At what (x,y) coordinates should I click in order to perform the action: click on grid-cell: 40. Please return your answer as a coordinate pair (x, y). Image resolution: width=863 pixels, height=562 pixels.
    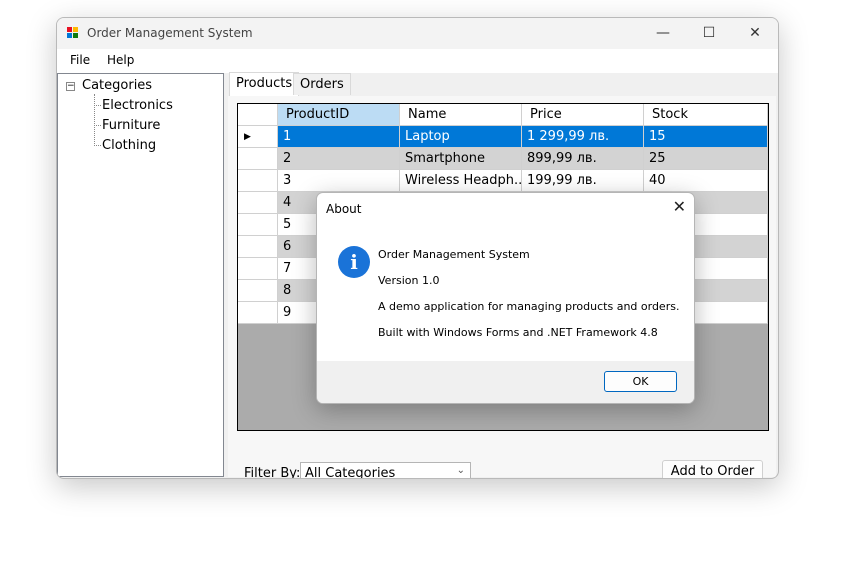
    Looking at the image, I should click on (706, 181).